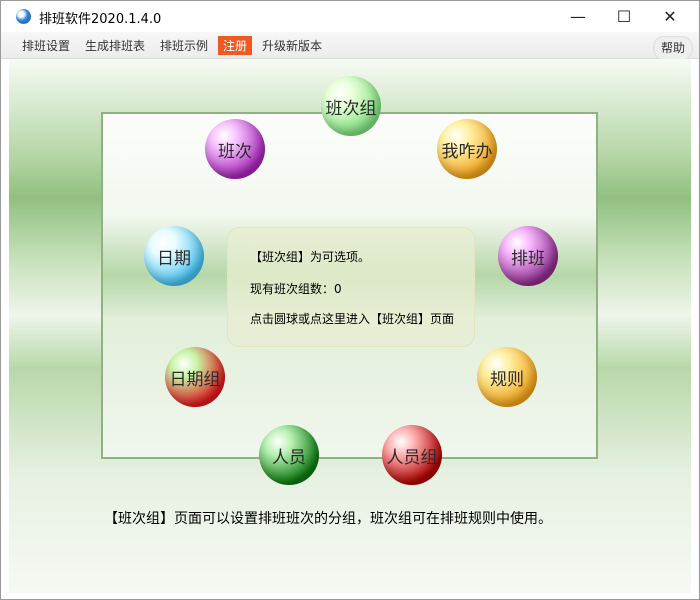 Image resolution: width=700 pixels, height=600 pixels. What do you see at coordinates (673, 48) in the screenshot?
I see `help-button: 帮助` at bounding box center [673, 48].